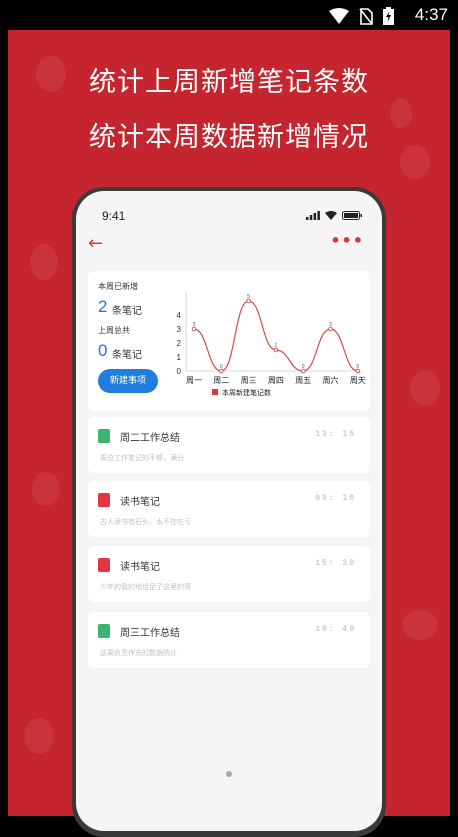 This screenshot has height=837, width=458. What do you see at coordinates (221, 380) in the screenshot?
I see `chart-x-tick-label: 周二` at bounding box center [221, 380].